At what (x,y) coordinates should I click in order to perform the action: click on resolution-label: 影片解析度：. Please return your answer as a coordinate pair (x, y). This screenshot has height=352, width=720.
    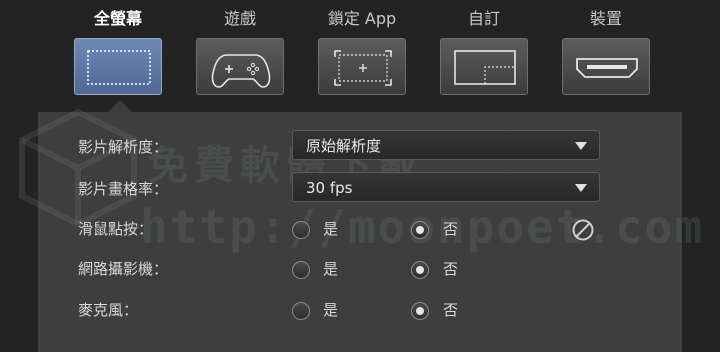
    Looking at the image, I should click on (123, 147).